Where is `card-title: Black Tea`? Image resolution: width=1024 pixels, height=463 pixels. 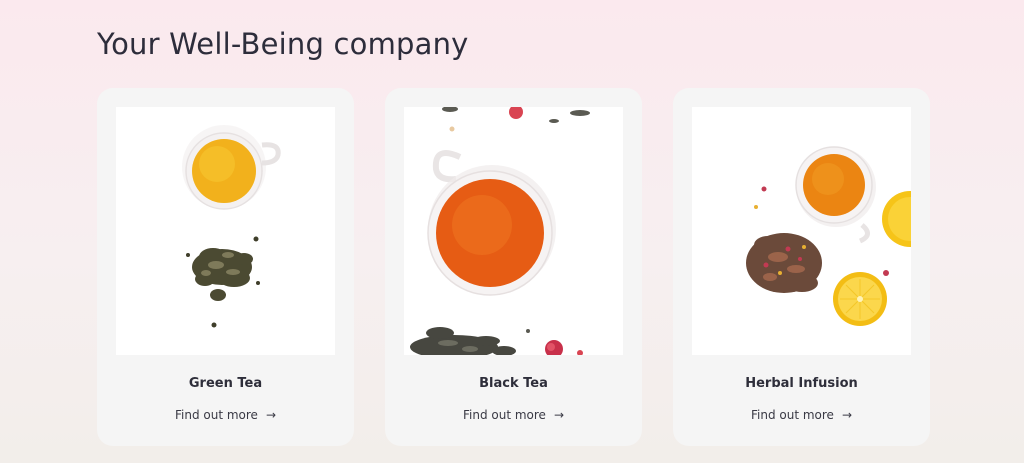
card-title: Black Tea is located at coordinates (513, 383).